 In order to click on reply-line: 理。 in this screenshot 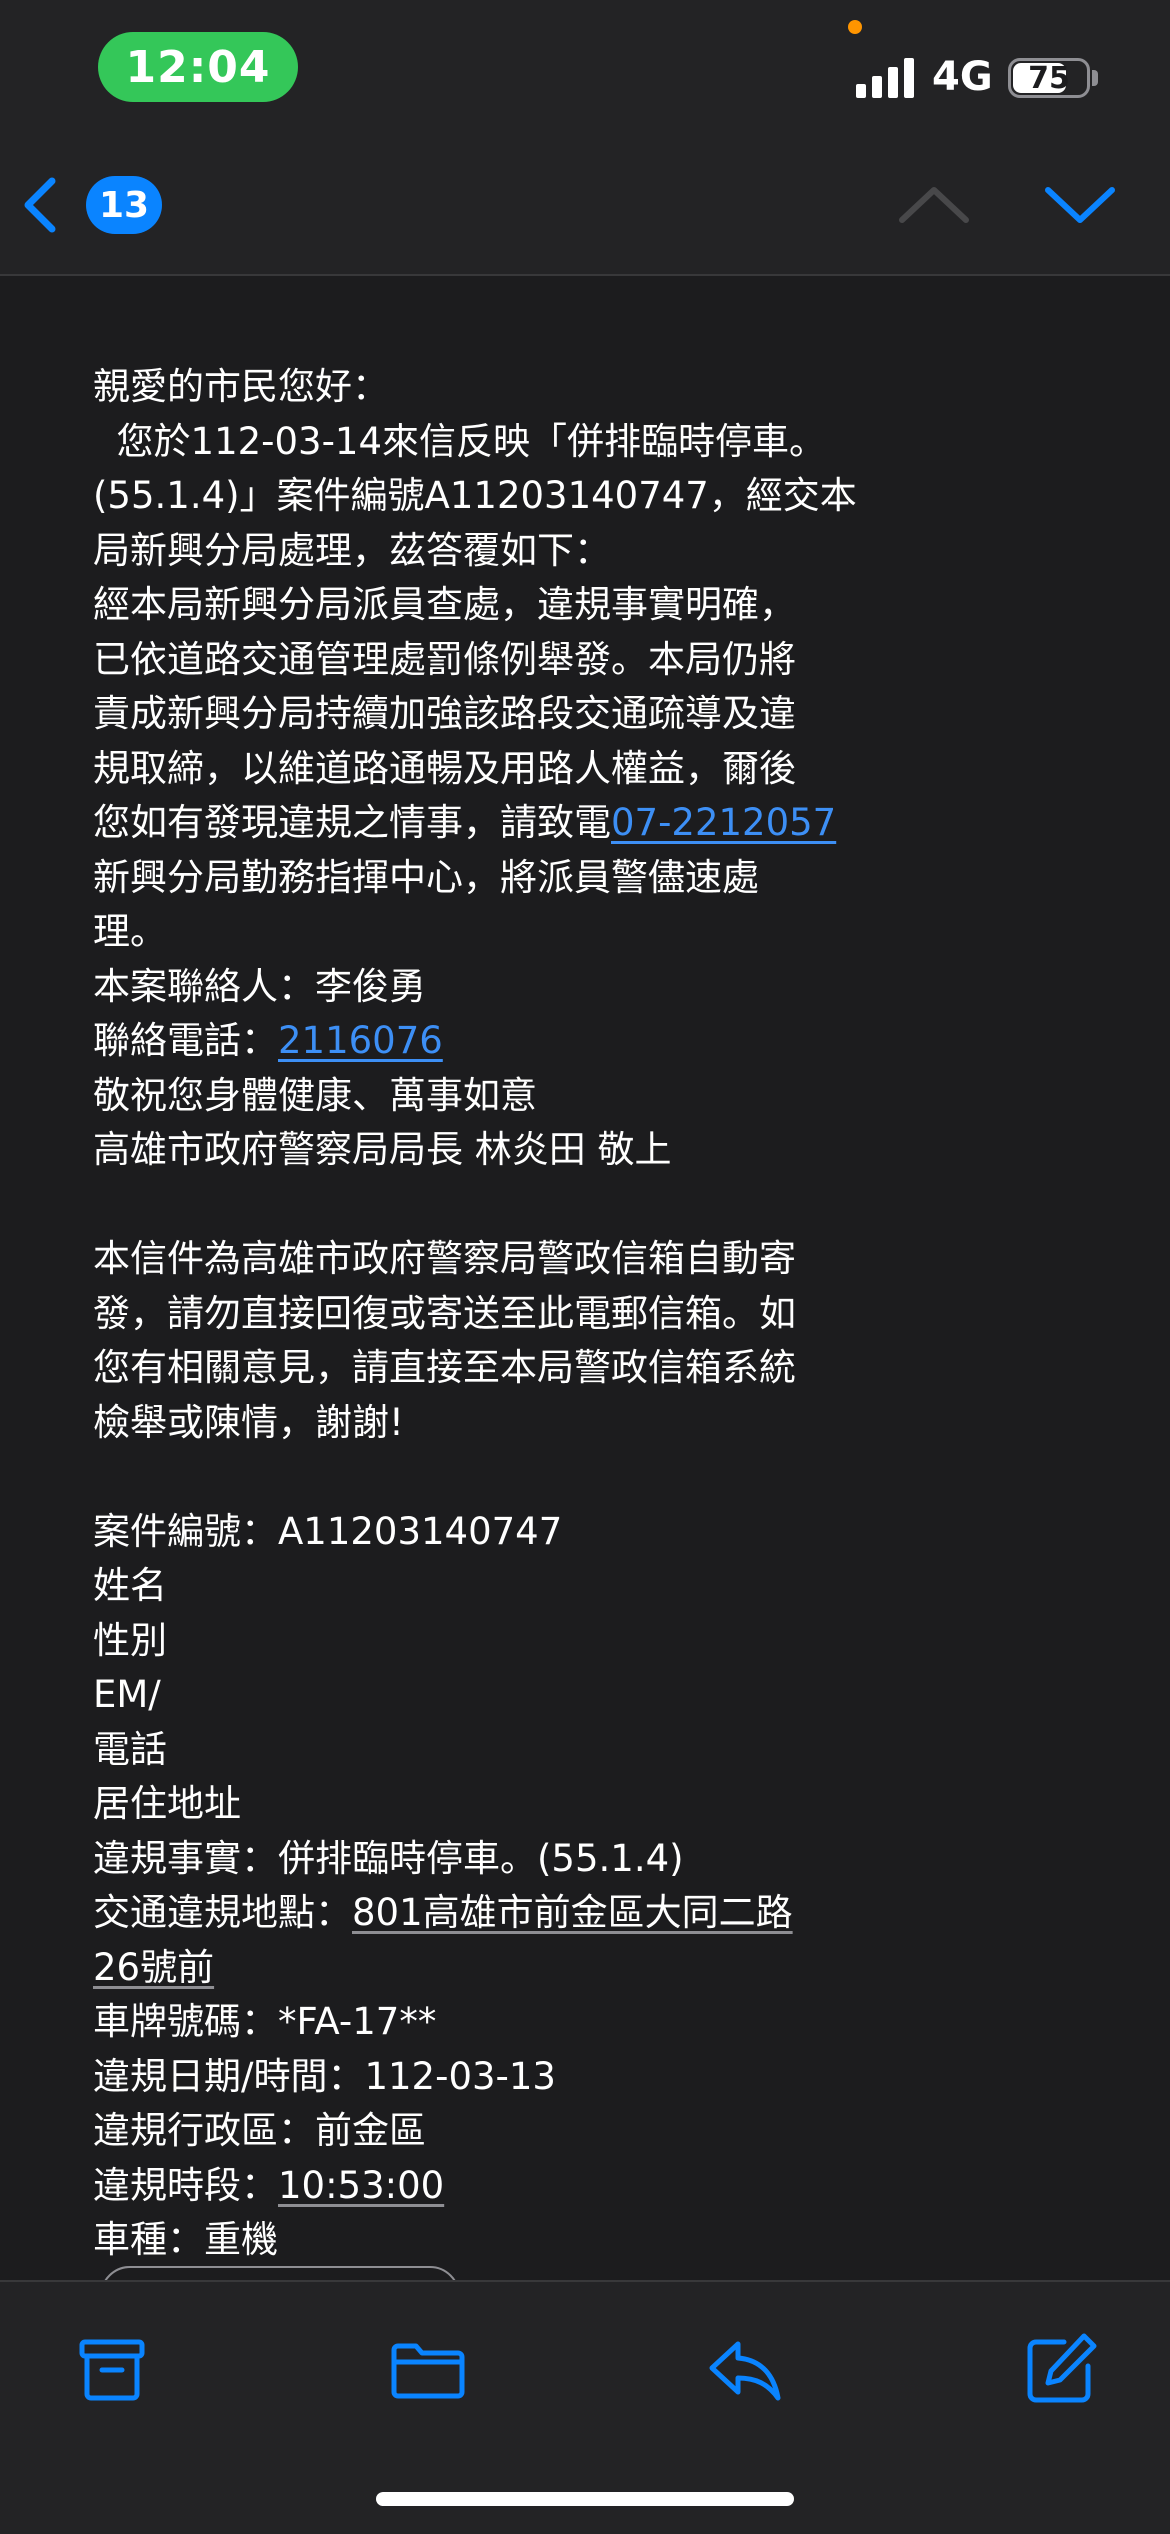, I will do `click(130, 931)`.